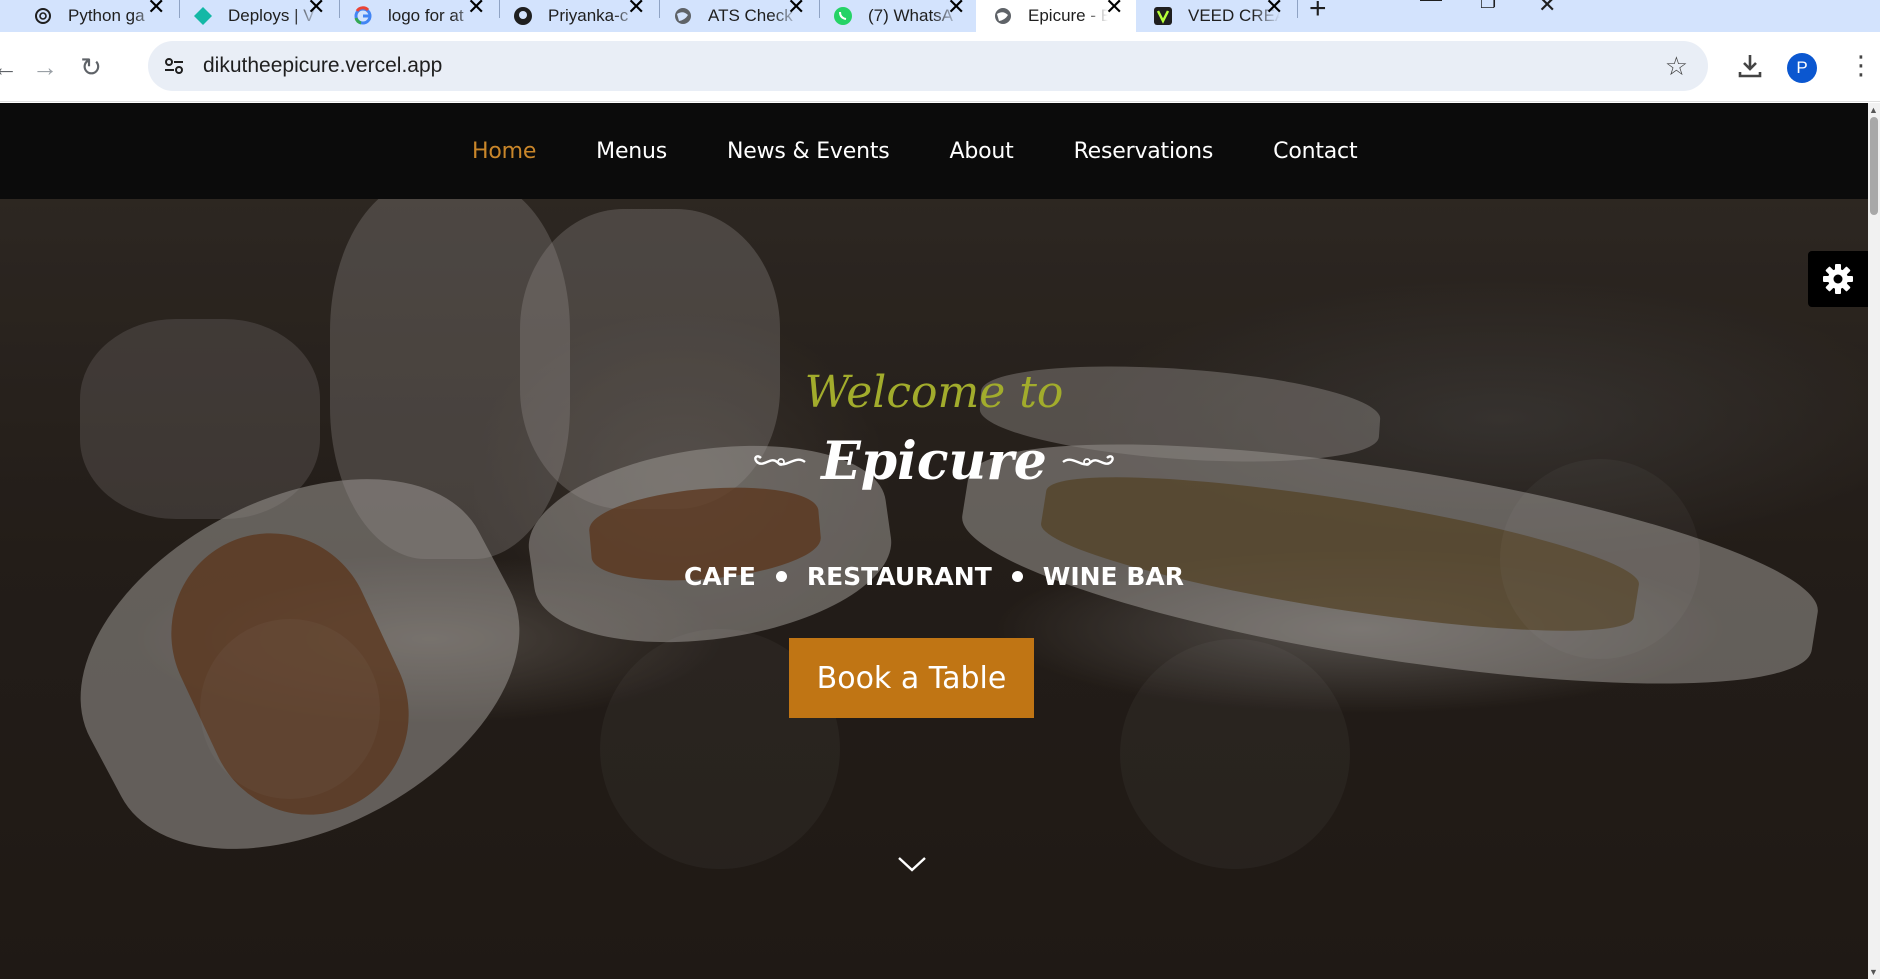 This screenshot has width=1880, height=979. I want to click on restore-icon: ❐, so click(1488, 6).